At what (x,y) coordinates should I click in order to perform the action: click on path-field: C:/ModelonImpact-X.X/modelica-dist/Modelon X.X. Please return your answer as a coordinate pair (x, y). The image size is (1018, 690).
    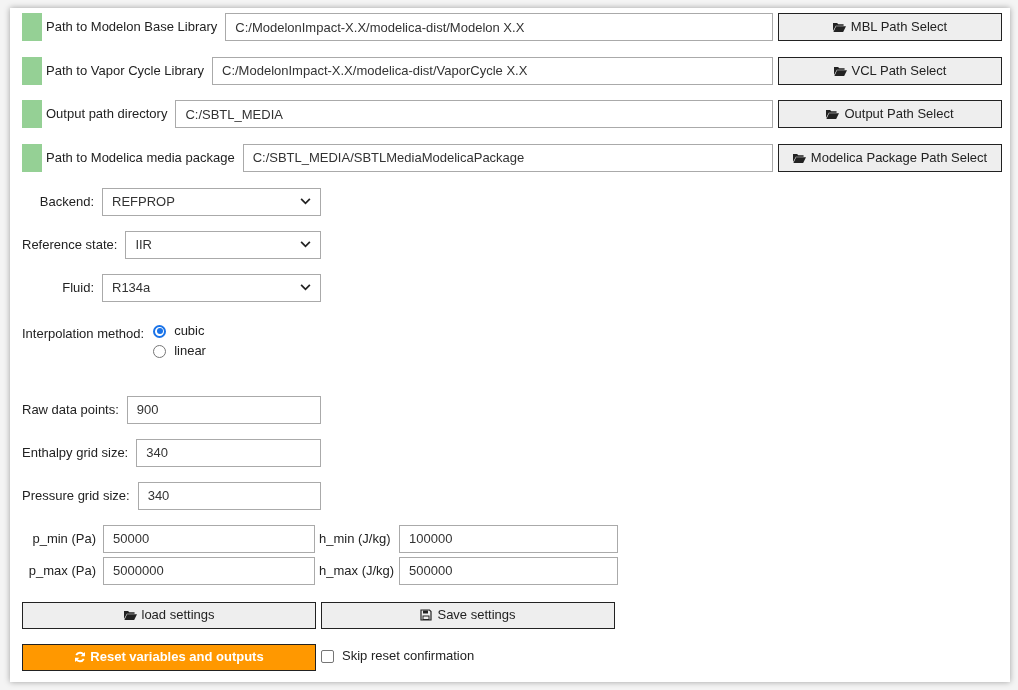
    Looking at the image, I should click on (499, 27).